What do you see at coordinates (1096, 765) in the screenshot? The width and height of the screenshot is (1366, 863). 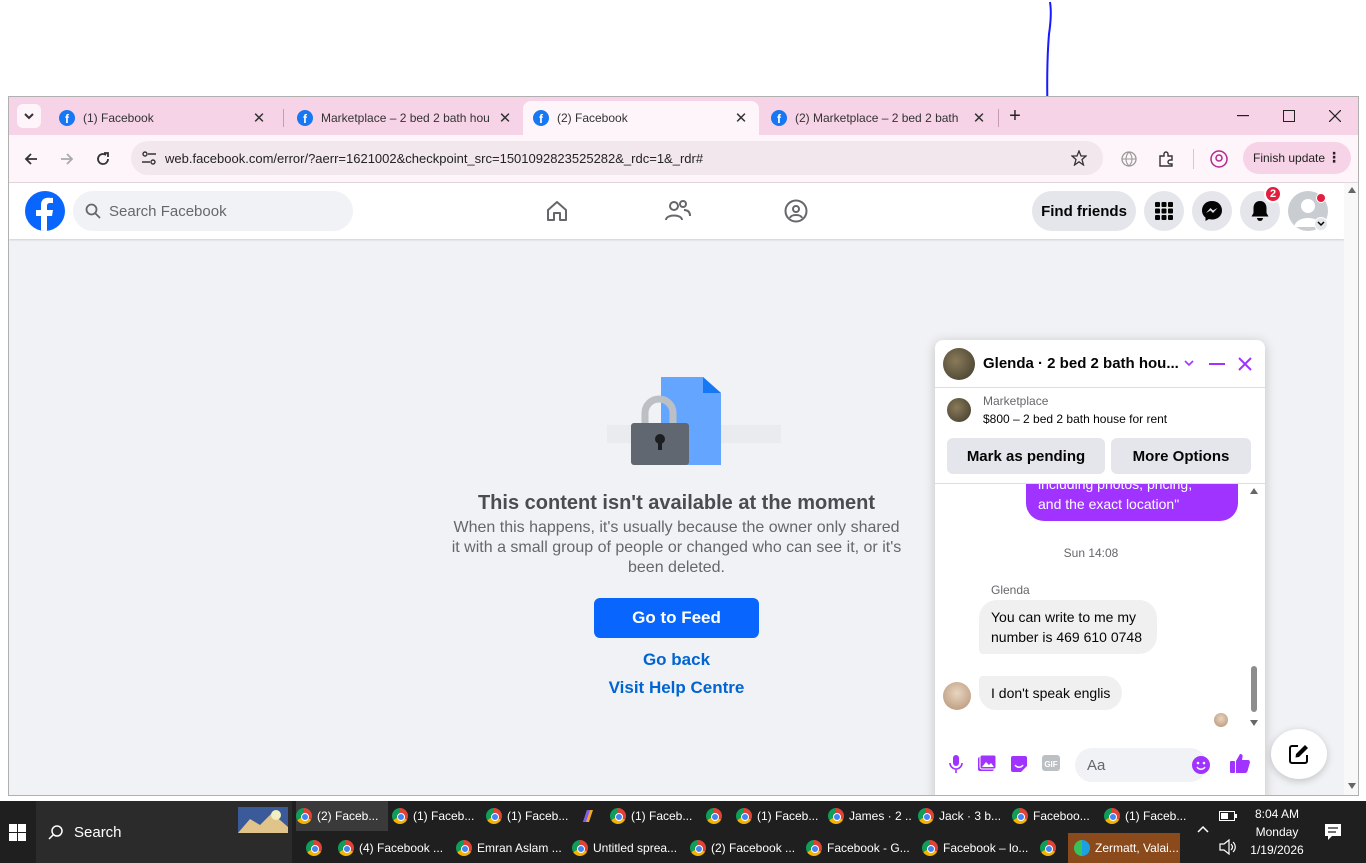 I see `message-input-placeholder: Aa` at bounding box center [1096, 765].